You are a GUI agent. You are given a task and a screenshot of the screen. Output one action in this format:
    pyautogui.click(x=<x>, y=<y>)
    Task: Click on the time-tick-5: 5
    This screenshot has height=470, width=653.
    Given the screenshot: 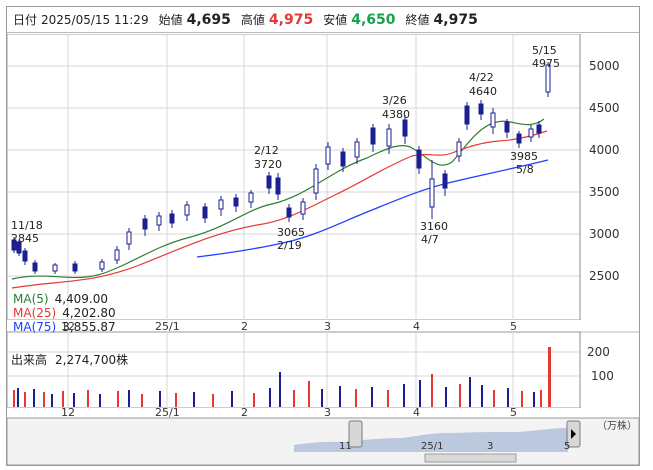 What is the action you would take?
    pyautogui.click(x=513, y=326)
    